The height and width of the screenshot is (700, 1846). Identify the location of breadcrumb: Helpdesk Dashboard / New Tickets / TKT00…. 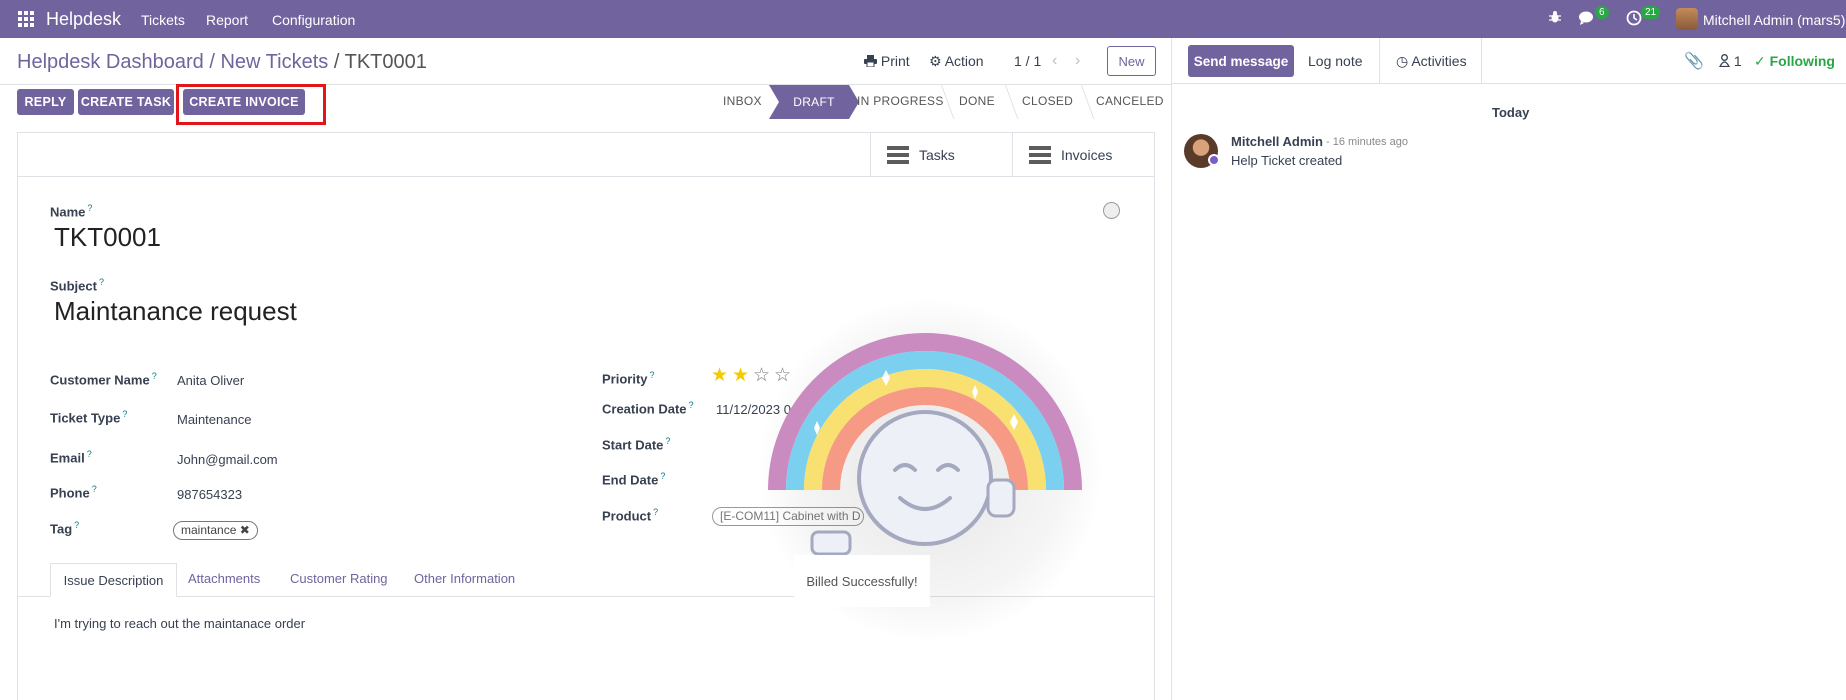
(222, 62).